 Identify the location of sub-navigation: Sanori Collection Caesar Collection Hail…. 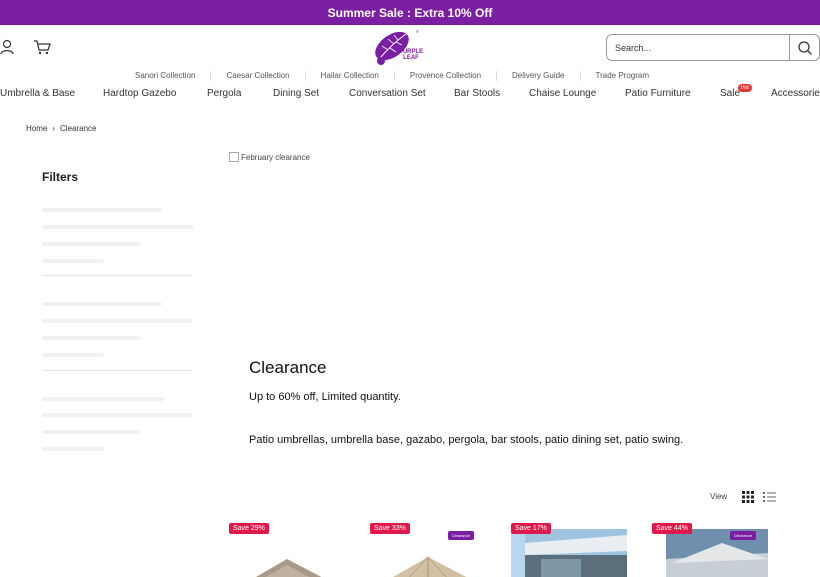
(392, 76).